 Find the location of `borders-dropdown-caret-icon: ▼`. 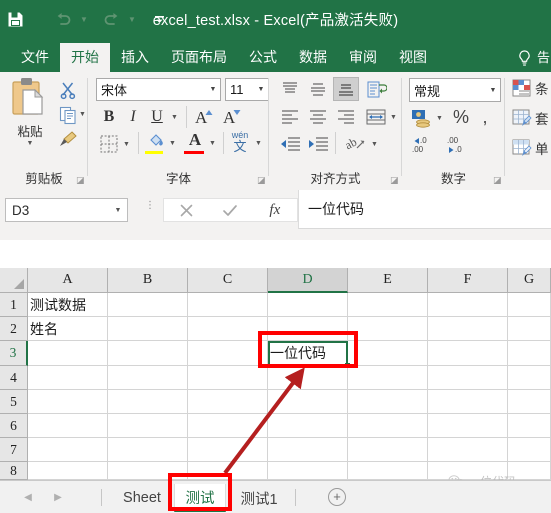

borders-dropdown-caret-icon: ▼ is located at coordinates (126, 144).